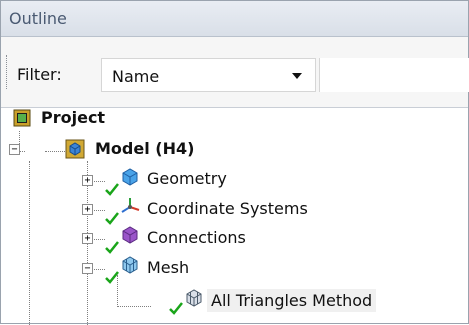 The height and width of the screenshot is (325, 469). I want to click on tree-item-mesh: Mesh, so click(168, 267).